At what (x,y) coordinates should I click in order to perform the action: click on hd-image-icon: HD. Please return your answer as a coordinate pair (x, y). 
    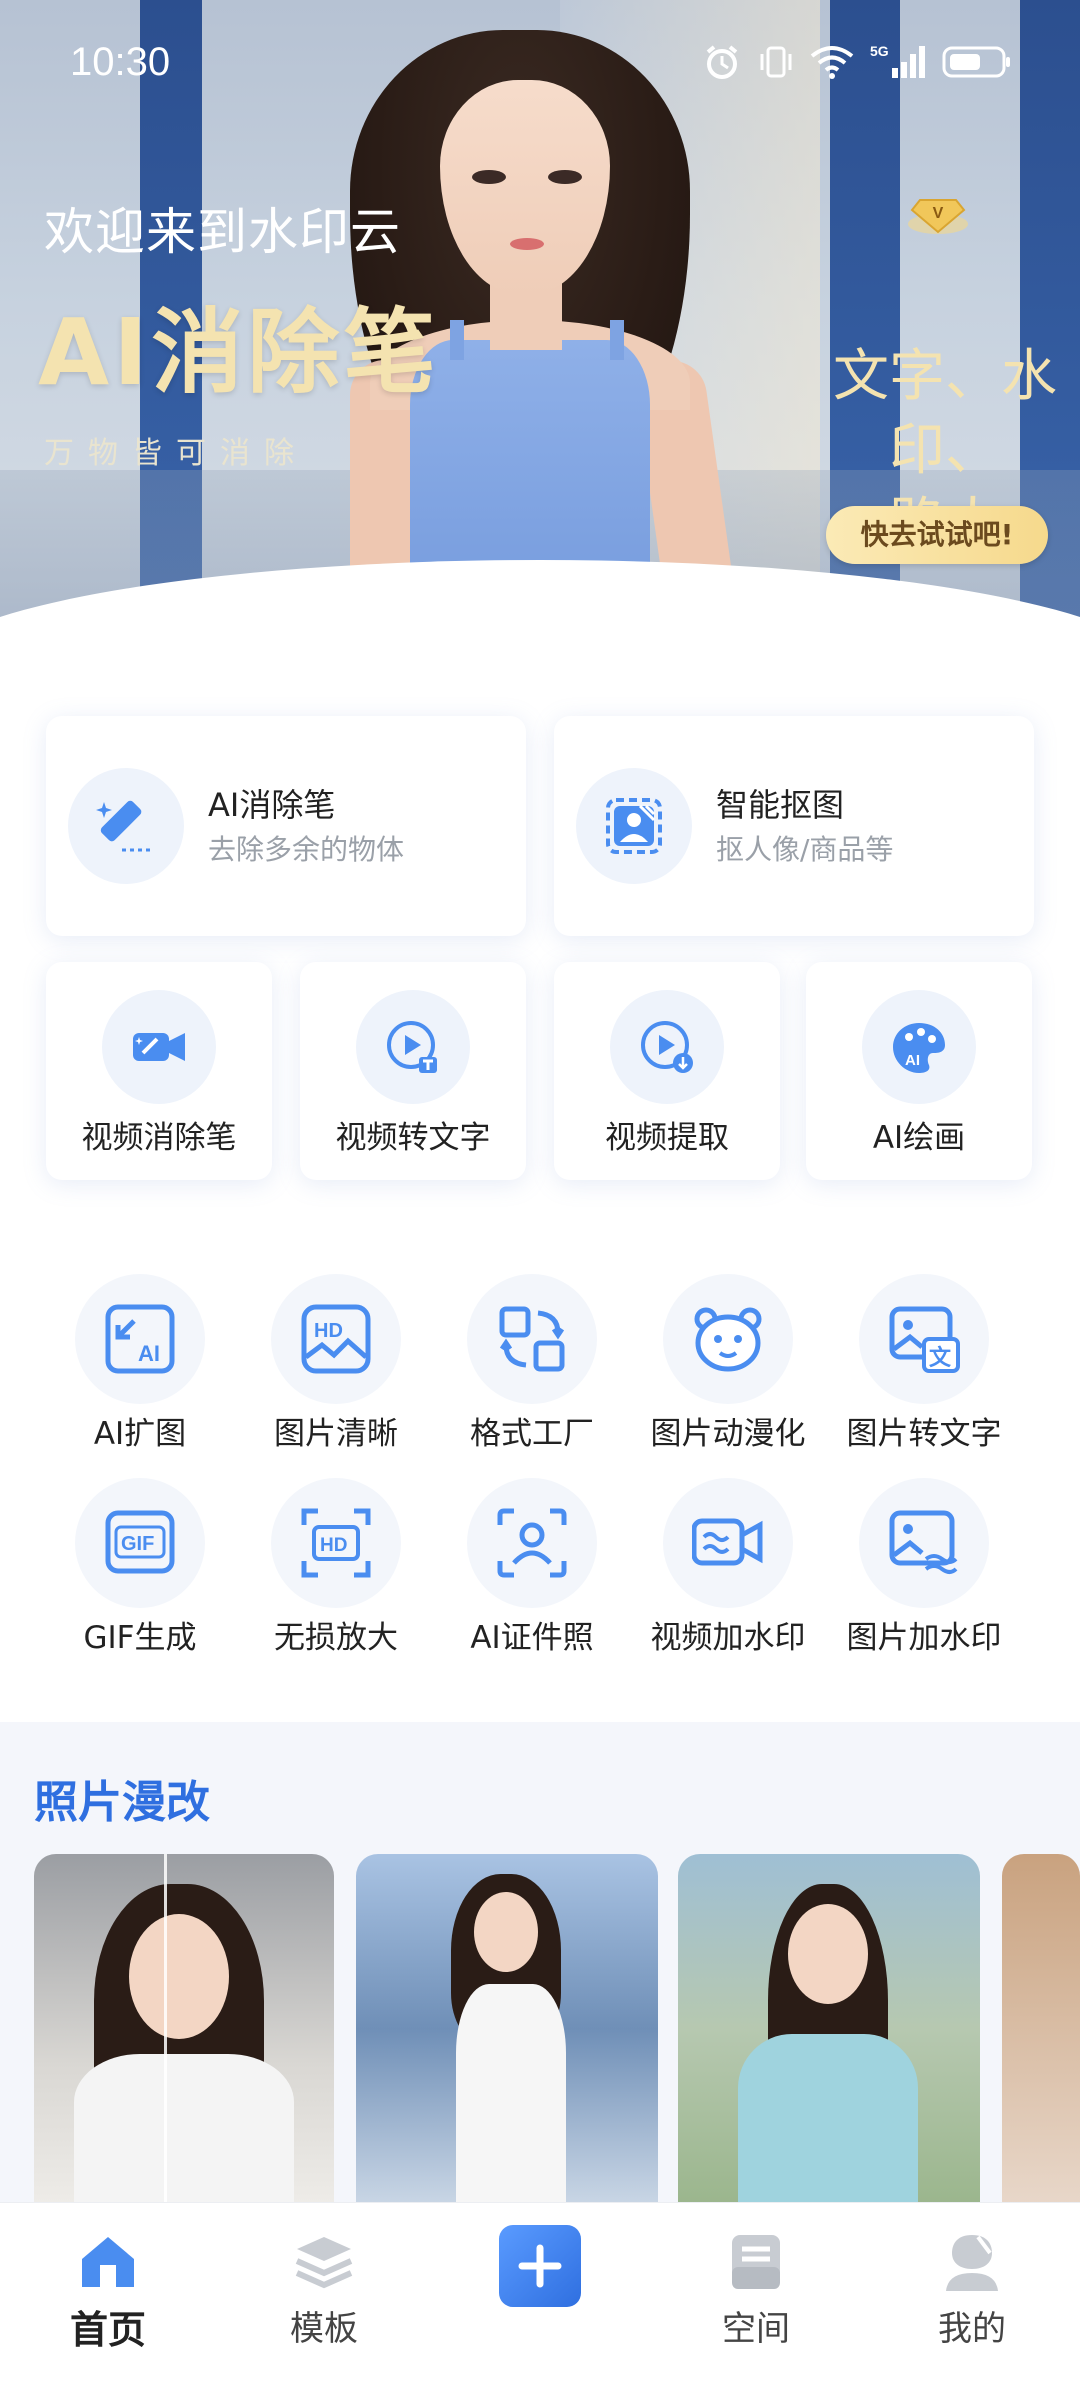
    Looking at the image, I should click on (336, 1339).